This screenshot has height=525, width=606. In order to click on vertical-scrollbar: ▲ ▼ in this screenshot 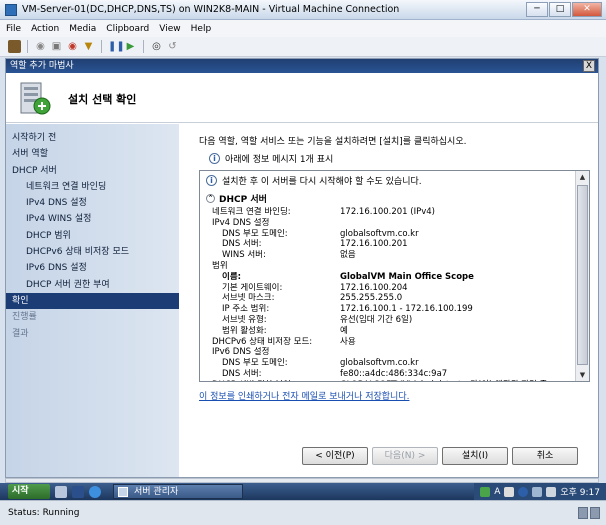, I will do `click(582, 276)`.